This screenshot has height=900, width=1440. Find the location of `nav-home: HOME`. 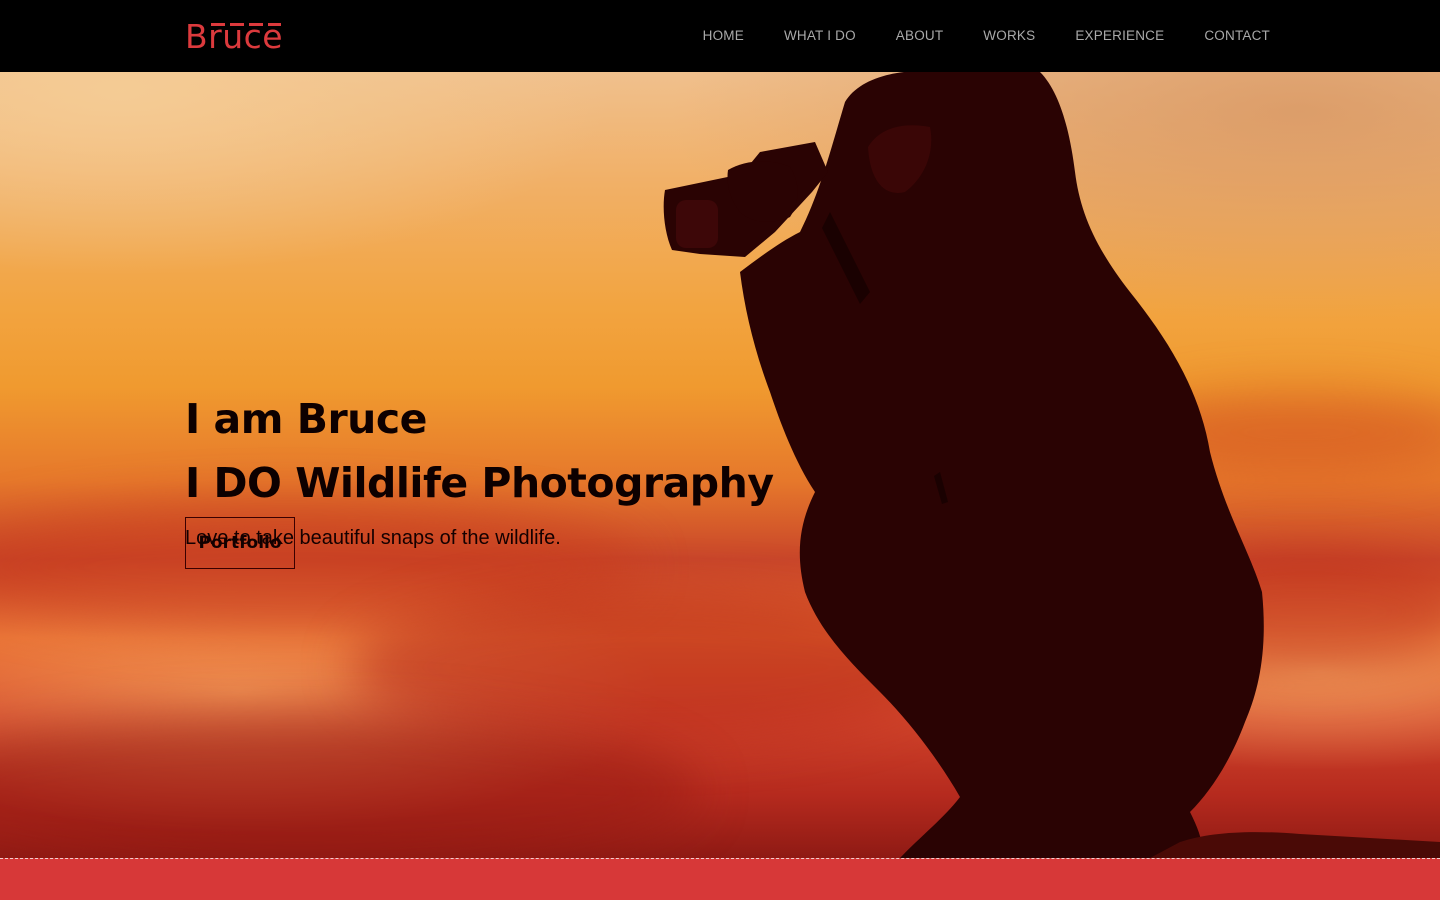

nav-home: HOME is located at coordinates (723, 35).